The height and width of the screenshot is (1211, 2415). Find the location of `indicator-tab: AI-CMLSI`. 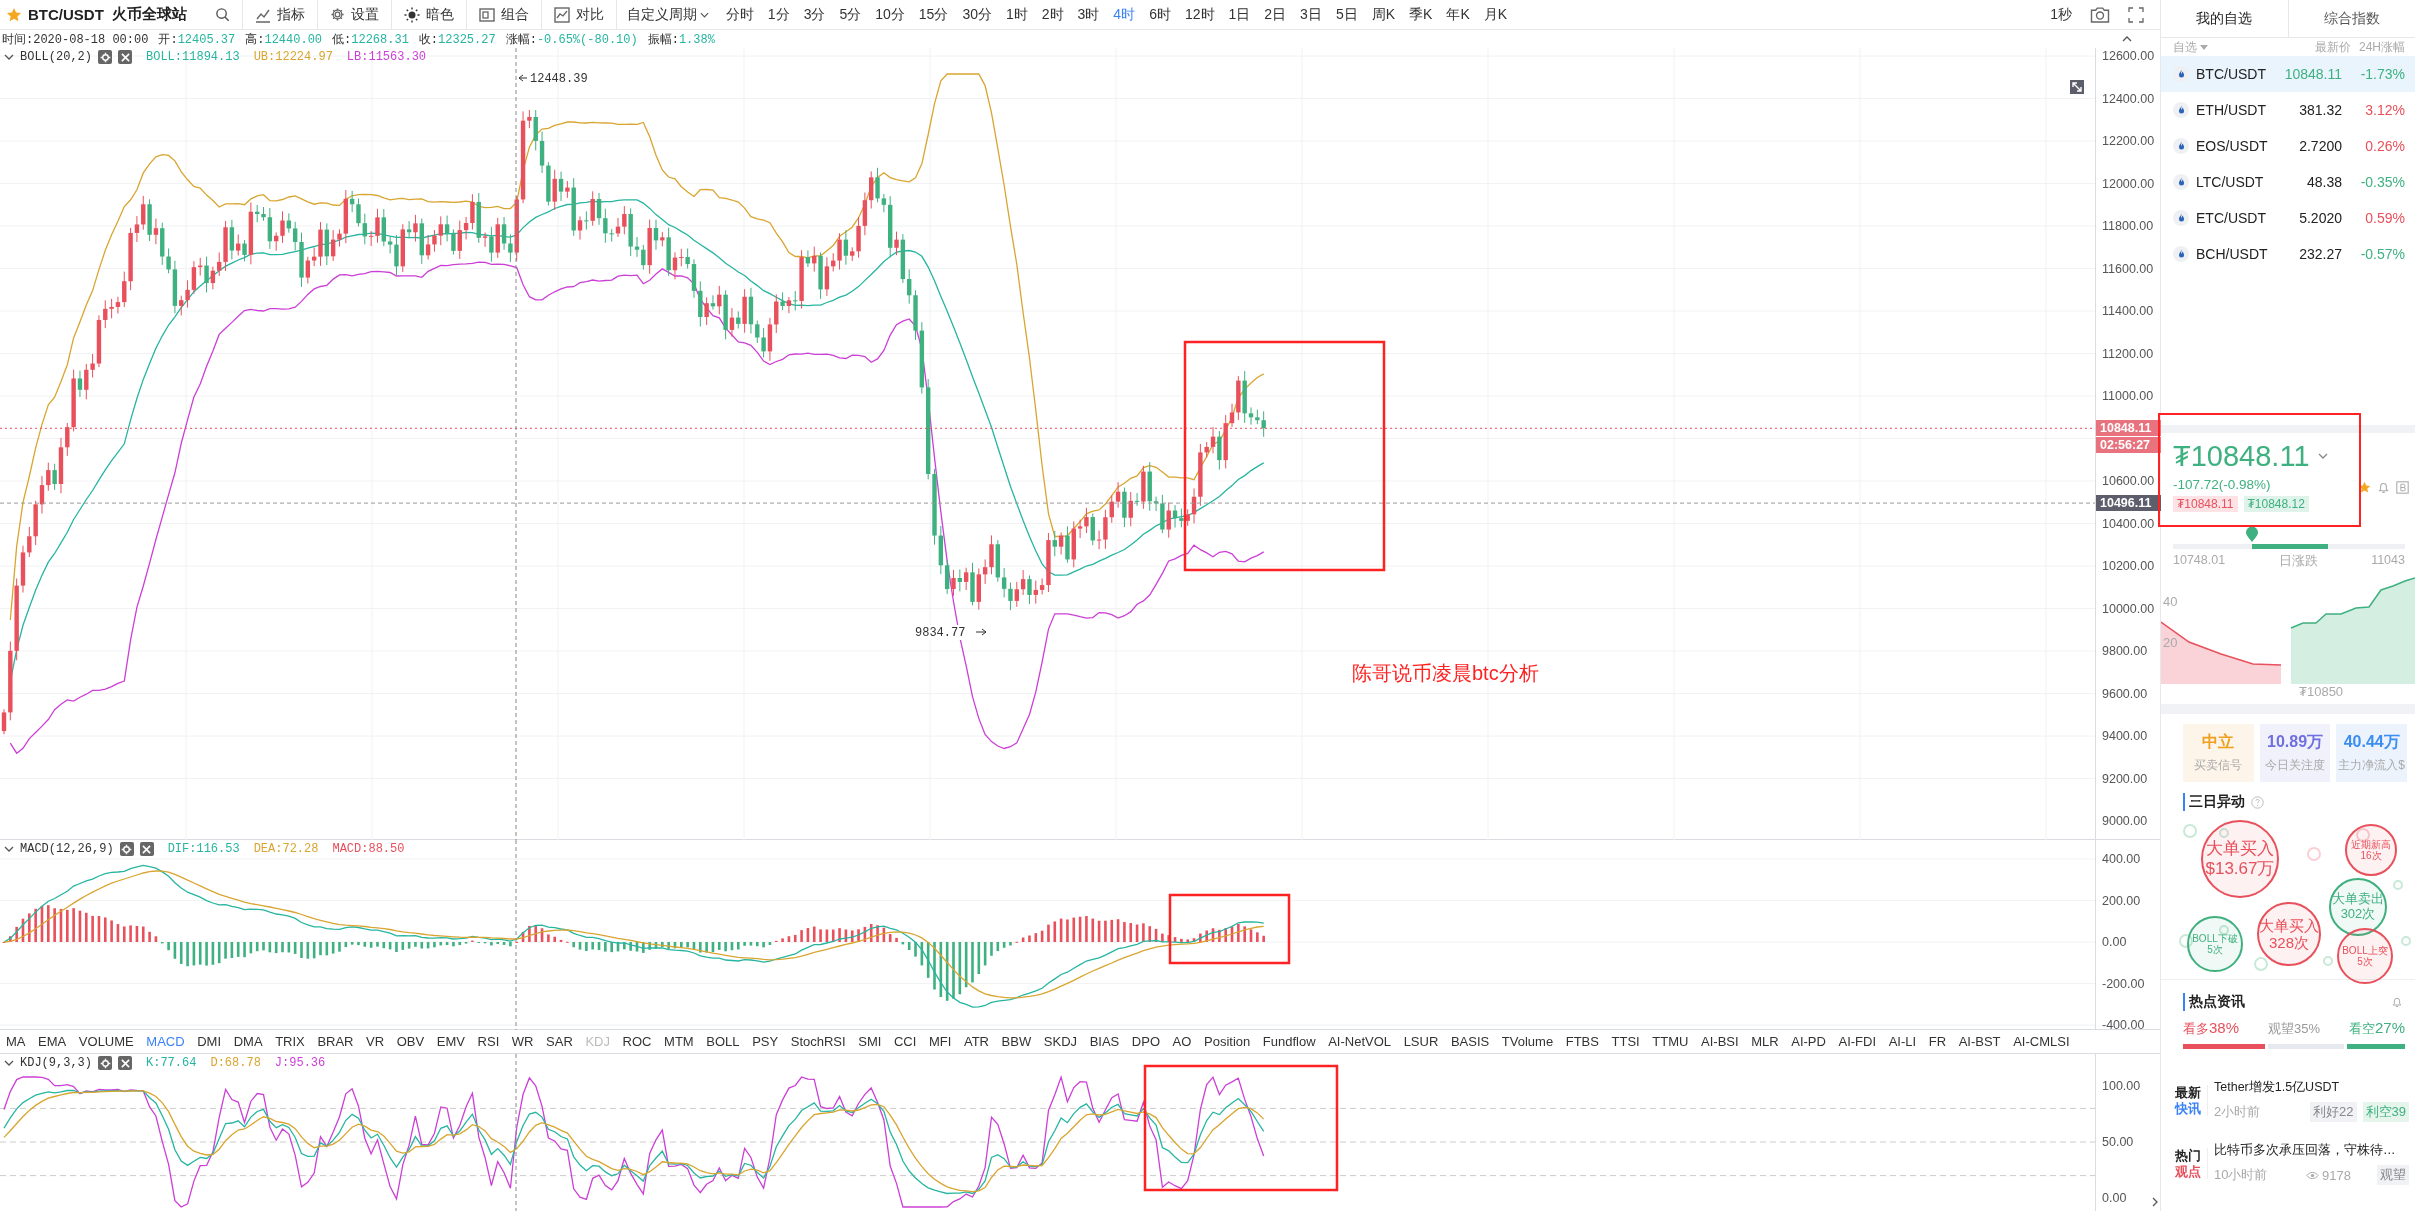

indicator-tab: AI-CMLSI is located at coordinates (2041, 1041).